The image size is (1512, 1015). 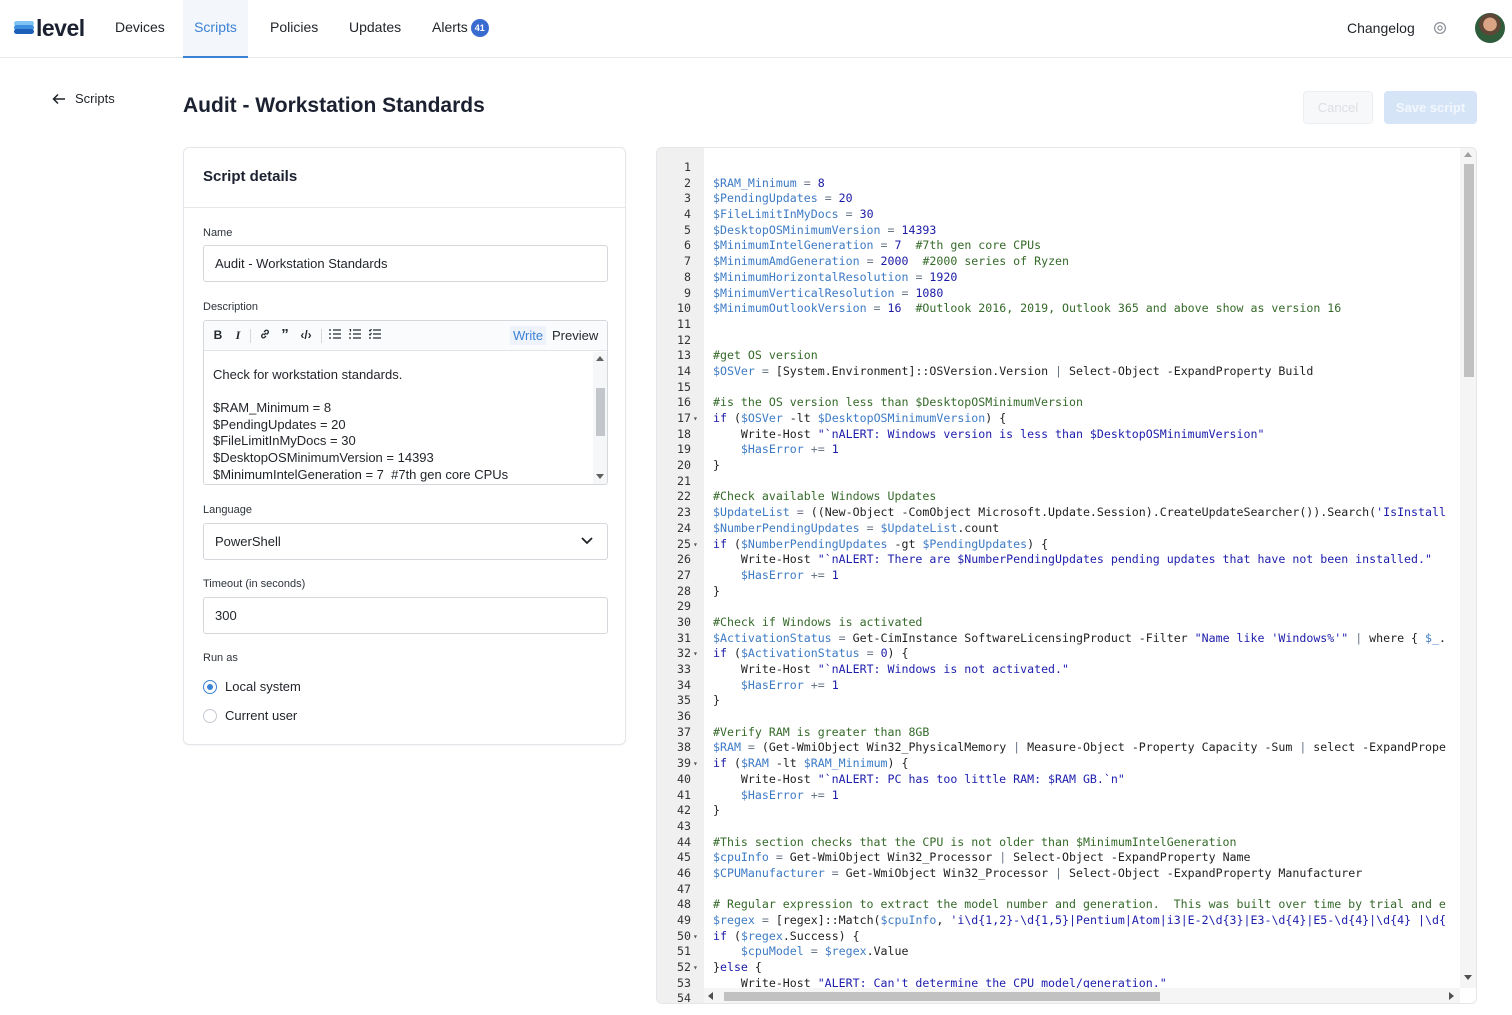 I want to click on nav-devices: Devices, so click(x=140, y=29).